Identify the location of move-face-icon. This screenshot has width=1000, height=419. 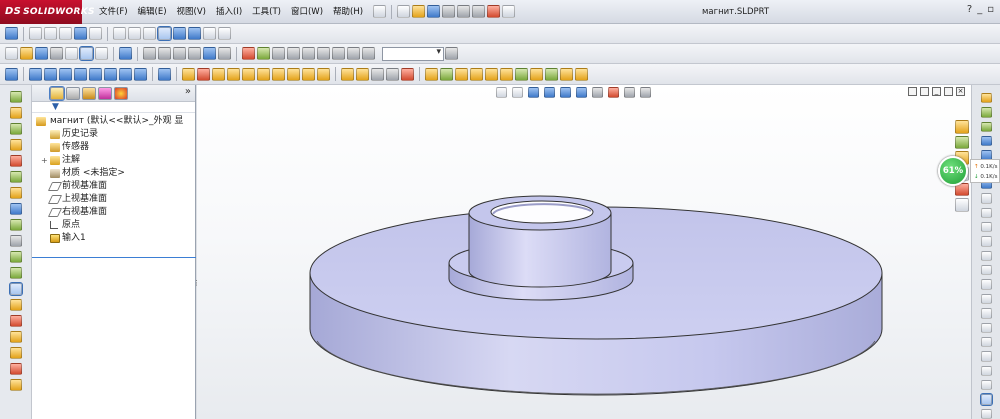
(377, 74).